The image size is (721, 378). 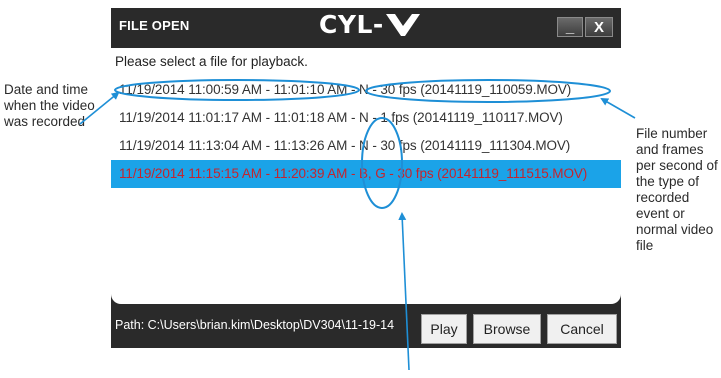 I want to click on event-type-ellipse, so click(x=382, y=163).